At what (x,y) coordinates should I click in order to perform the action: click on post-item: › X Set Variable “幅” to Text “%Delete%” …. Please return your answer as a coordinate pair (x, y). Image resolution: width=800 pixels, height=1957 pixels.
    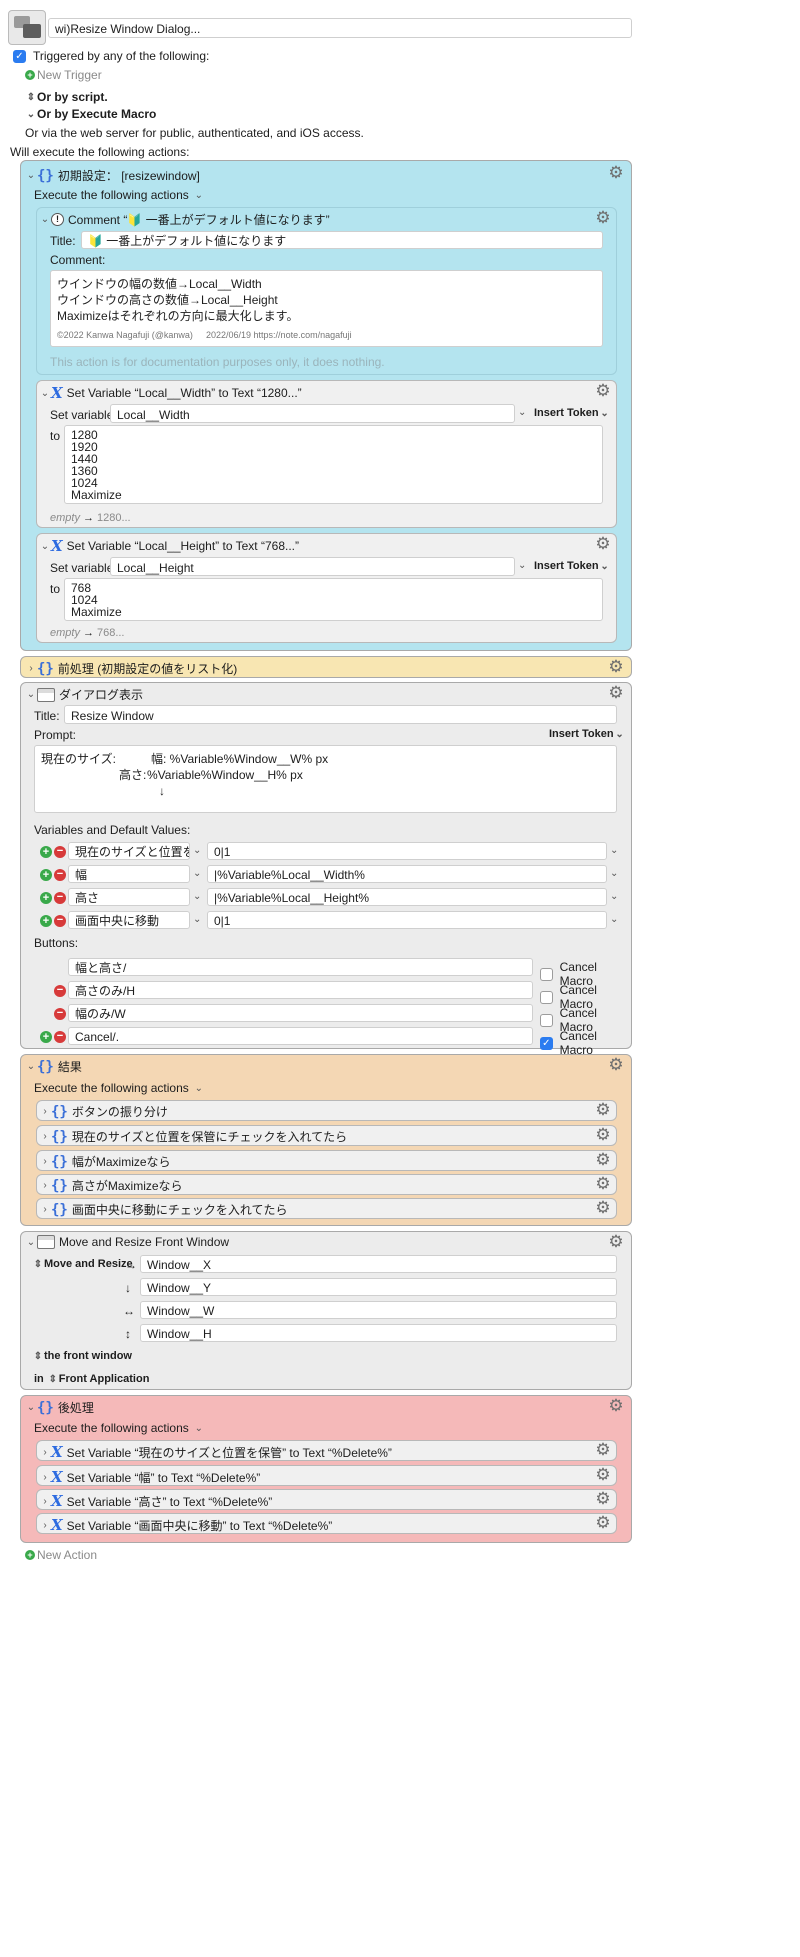
    Looking at the image, I should click on (326, 1475).